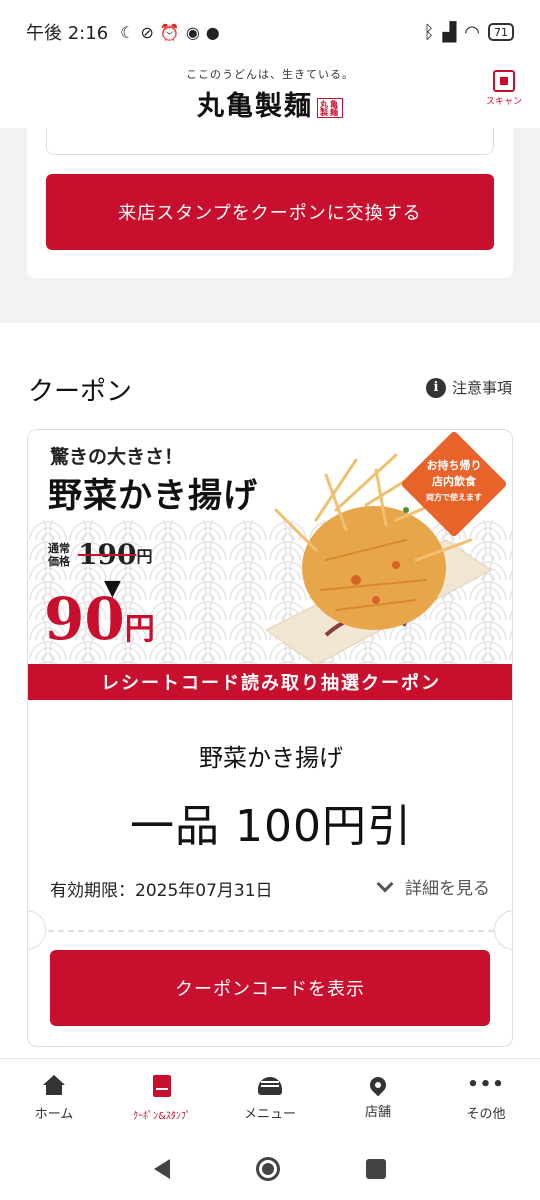 Image resolution: width=540 pixels, height=1200 pixels. What do you see at coordinates (503, 102) in the screenshot?
I see `scan-label: スキャン` at bounding box center [503, 102].